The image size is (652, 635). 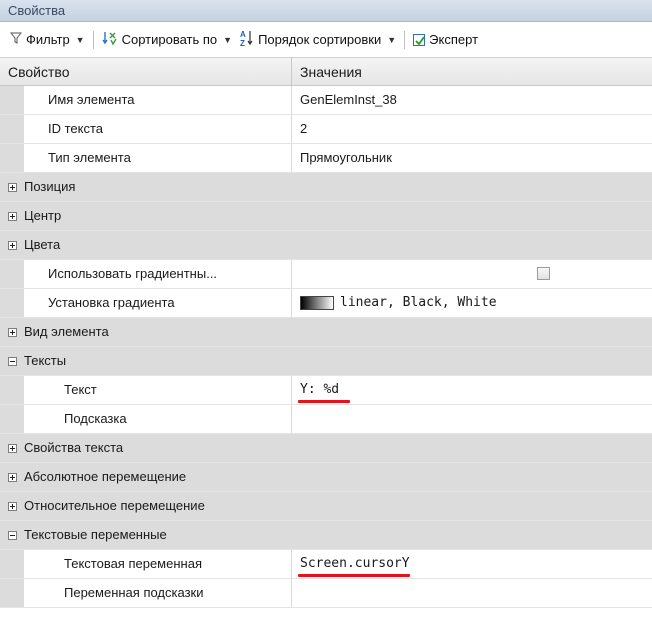 I want to click on sort-order-button: A Z Порядок сортировки ▼, so click(x=318, y=39).